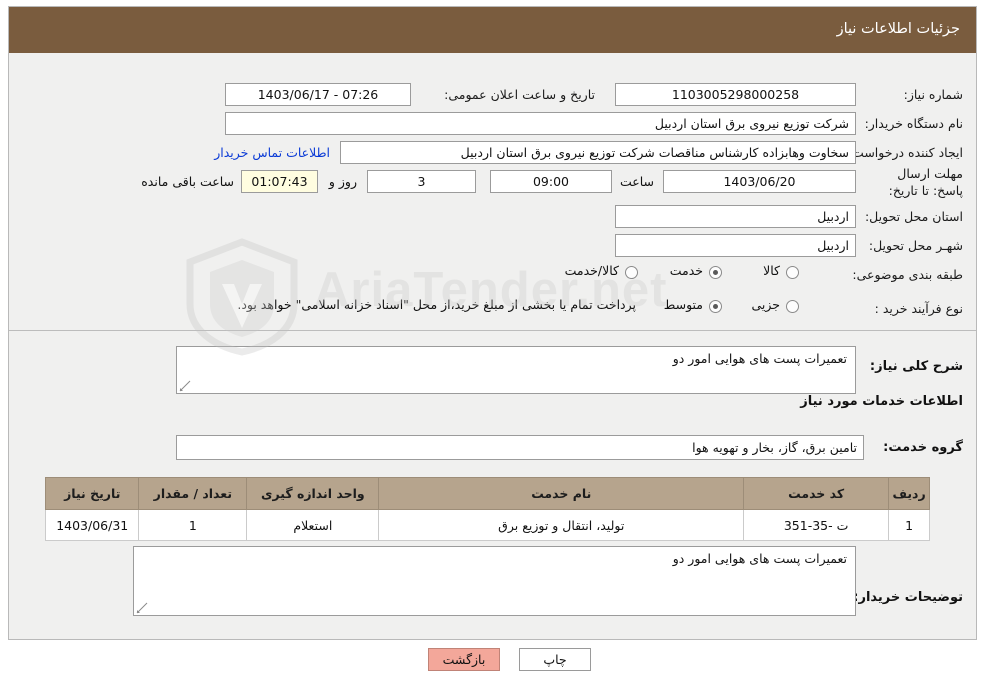 The width and height of the screenshot is (985, 691). What do you see at coordinates (759, 358) in the screenshot?
I see `need-description-value: تعمیرات پست های هوایی امور دو` at bounding box center [759, 358].